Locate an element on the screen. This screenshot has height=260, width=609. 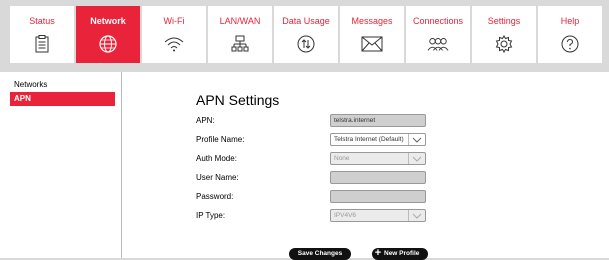
clipboard-icon is located at coordinates (42, 44).